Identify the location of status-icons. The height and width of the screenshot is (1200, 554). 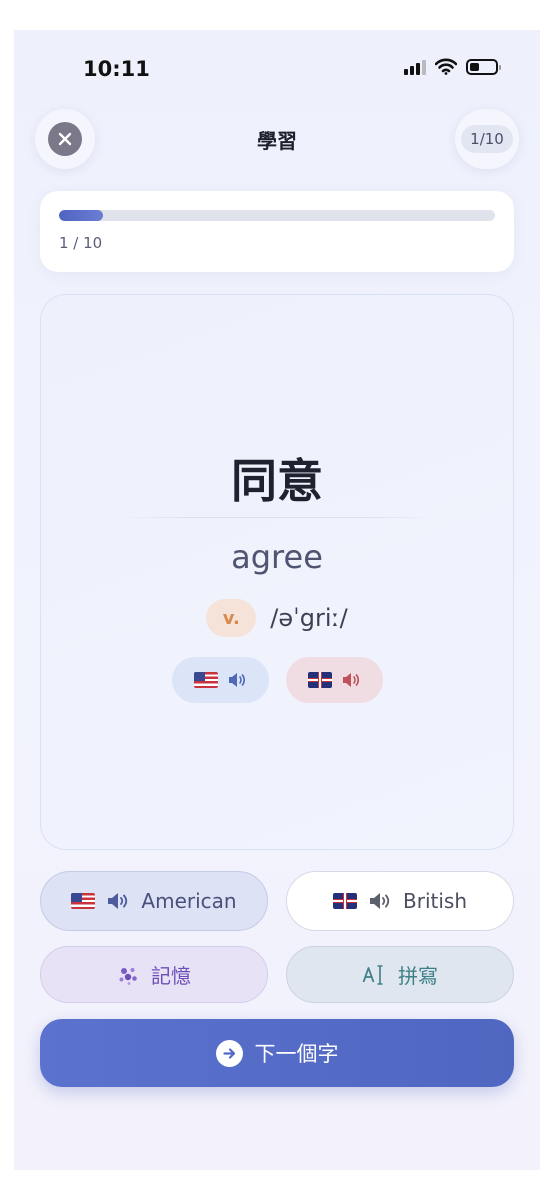
(452, 66).